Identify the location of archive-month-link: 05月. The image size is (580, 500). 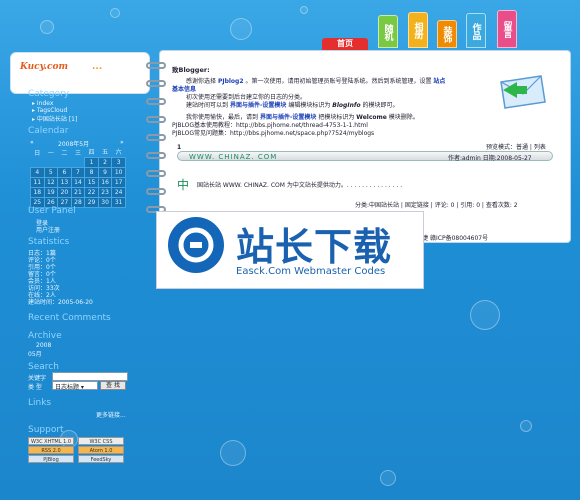
(35, 353).